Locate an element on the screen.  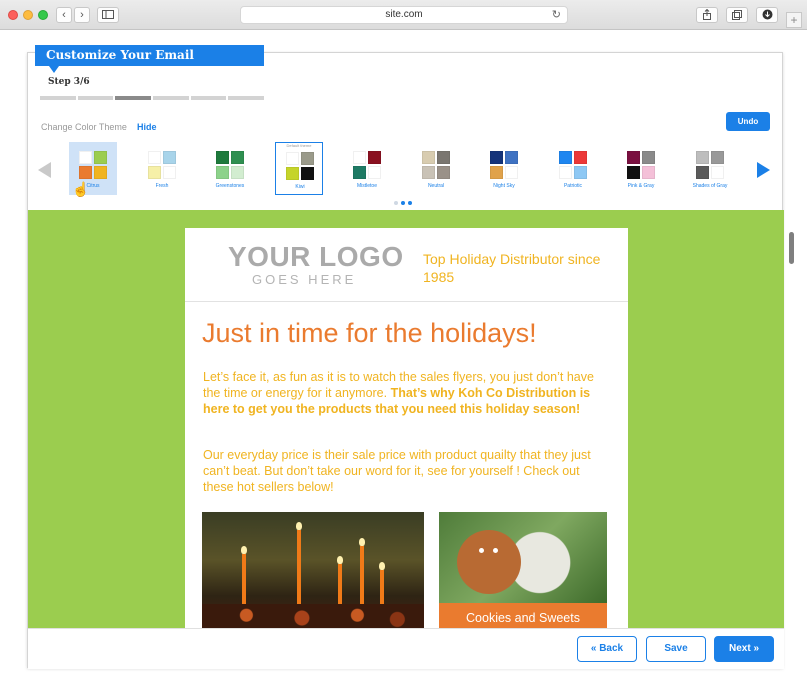
theme-option: Night Sky is located at coordinates (504, 168).